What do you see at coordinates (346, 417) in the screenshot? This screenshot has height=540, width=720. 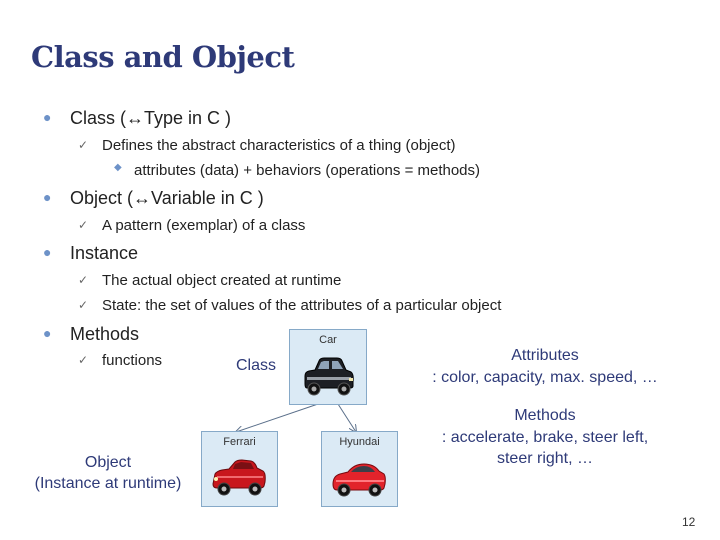 I see `arrow-to-hyundai` at bounding box center [346, 417].